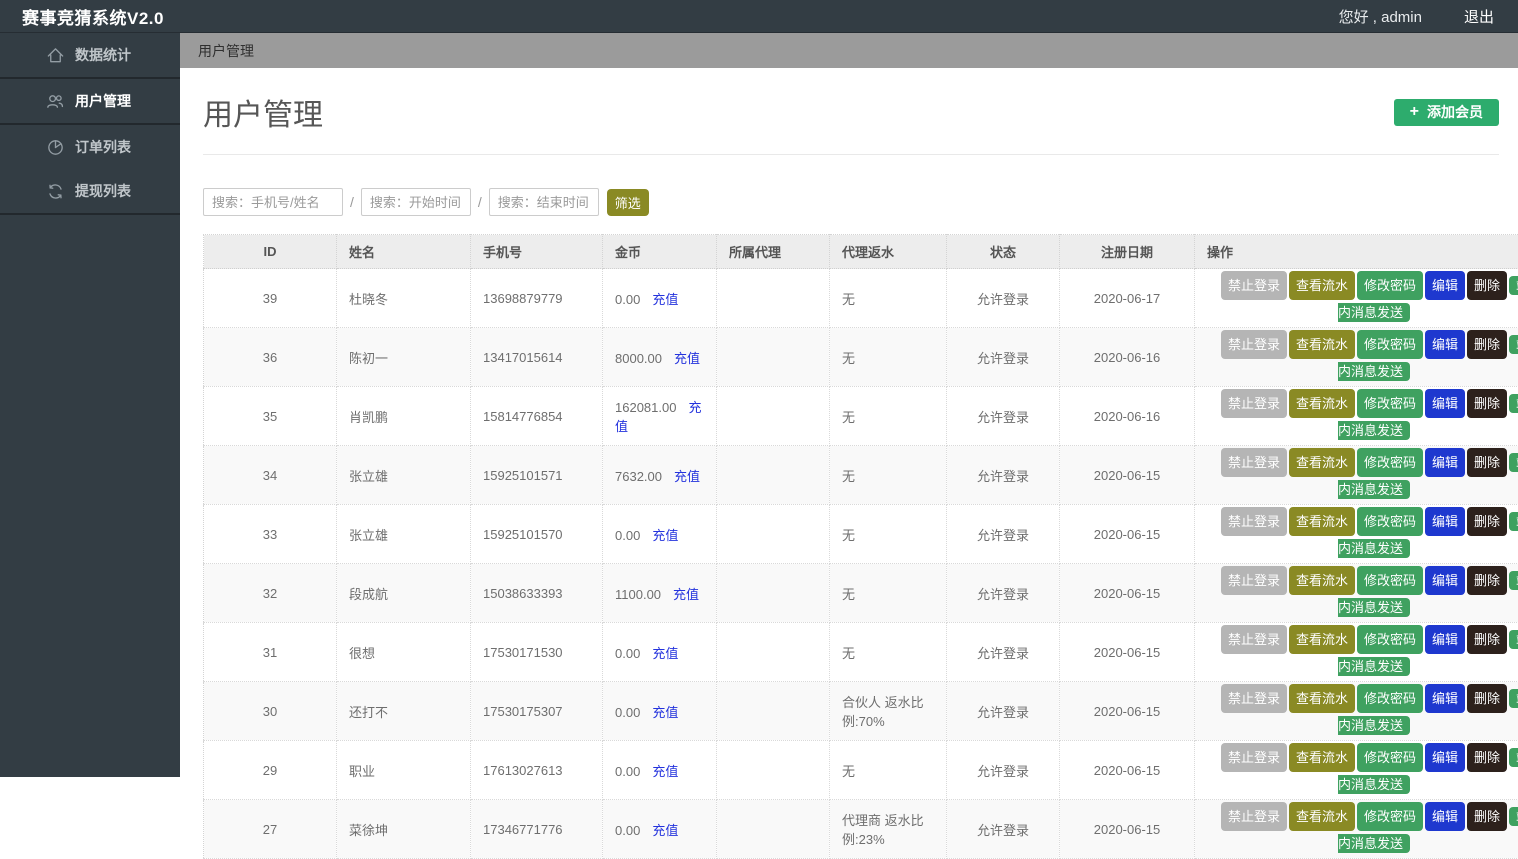 Image resolution: width=1518 pixels, height=859 pixels. What do you see at coordinates (270, 357) in the screenshot?
I see `cell-id: 36` at bounding box center [270, 357].